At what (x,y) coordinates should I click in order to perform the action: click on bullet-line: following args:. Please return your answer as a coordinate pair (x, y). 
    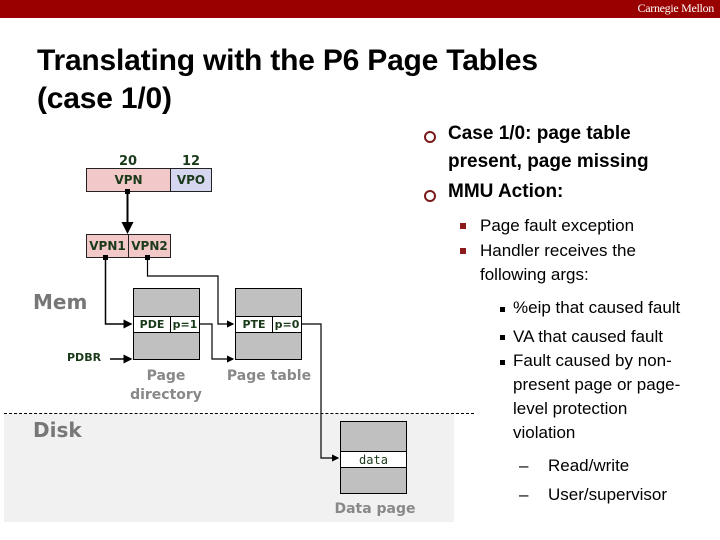
    Looking at the image, I should click on (534, 274).